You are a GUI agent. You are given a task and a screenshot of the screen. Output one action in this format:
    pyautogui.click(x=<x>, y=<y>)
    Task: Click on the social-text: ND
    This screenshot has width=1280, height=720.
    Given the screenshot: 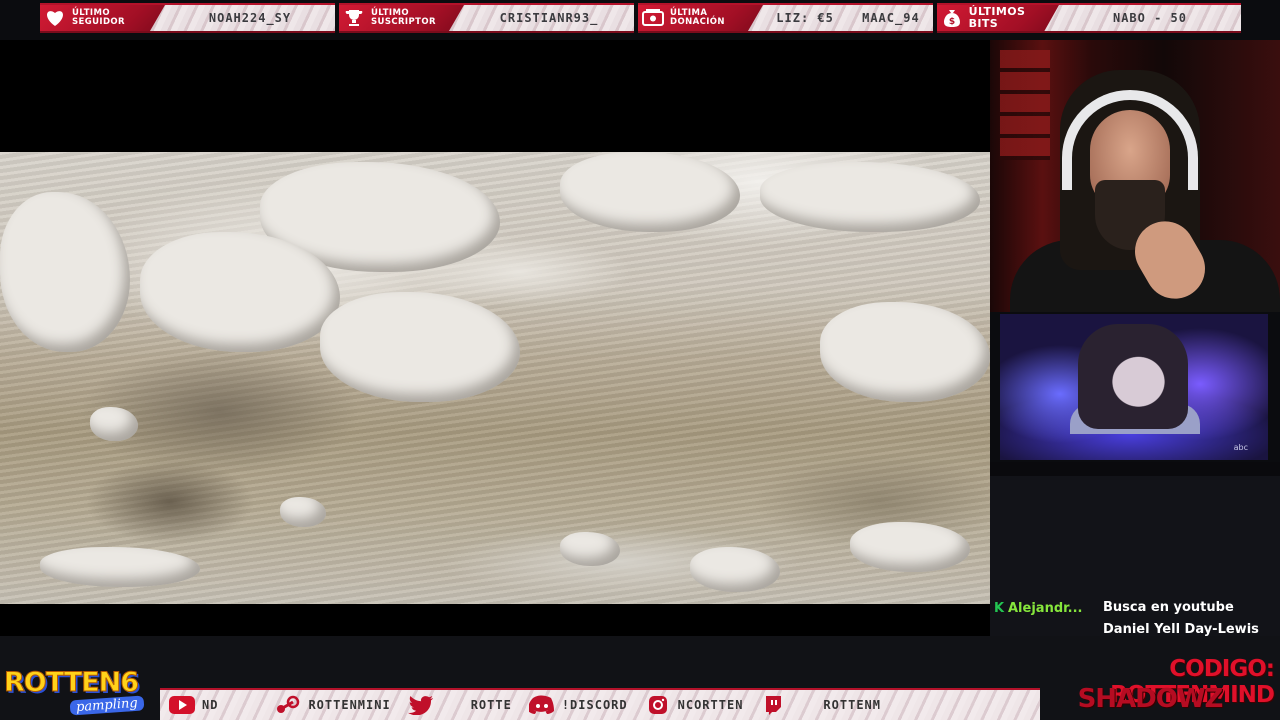 What is the action you would take?
    pyautogui.click(x=210, y=705)
    